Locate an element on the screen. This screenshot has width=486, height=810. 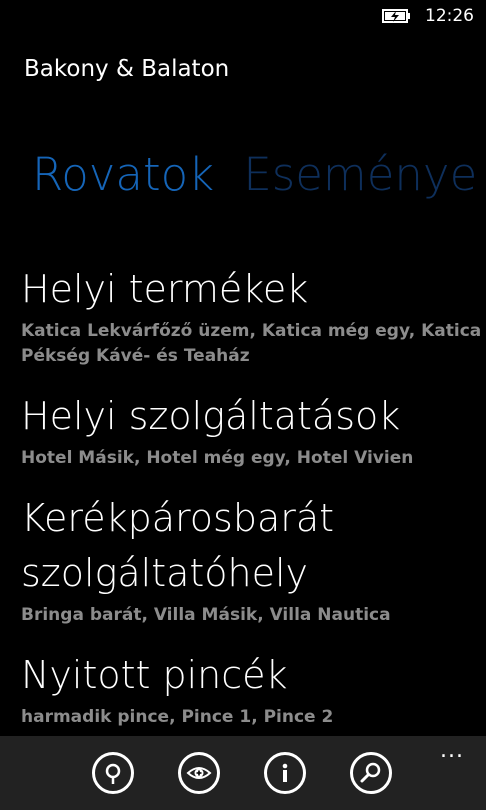
eye-add-icon is located at coordinates (199, 773).